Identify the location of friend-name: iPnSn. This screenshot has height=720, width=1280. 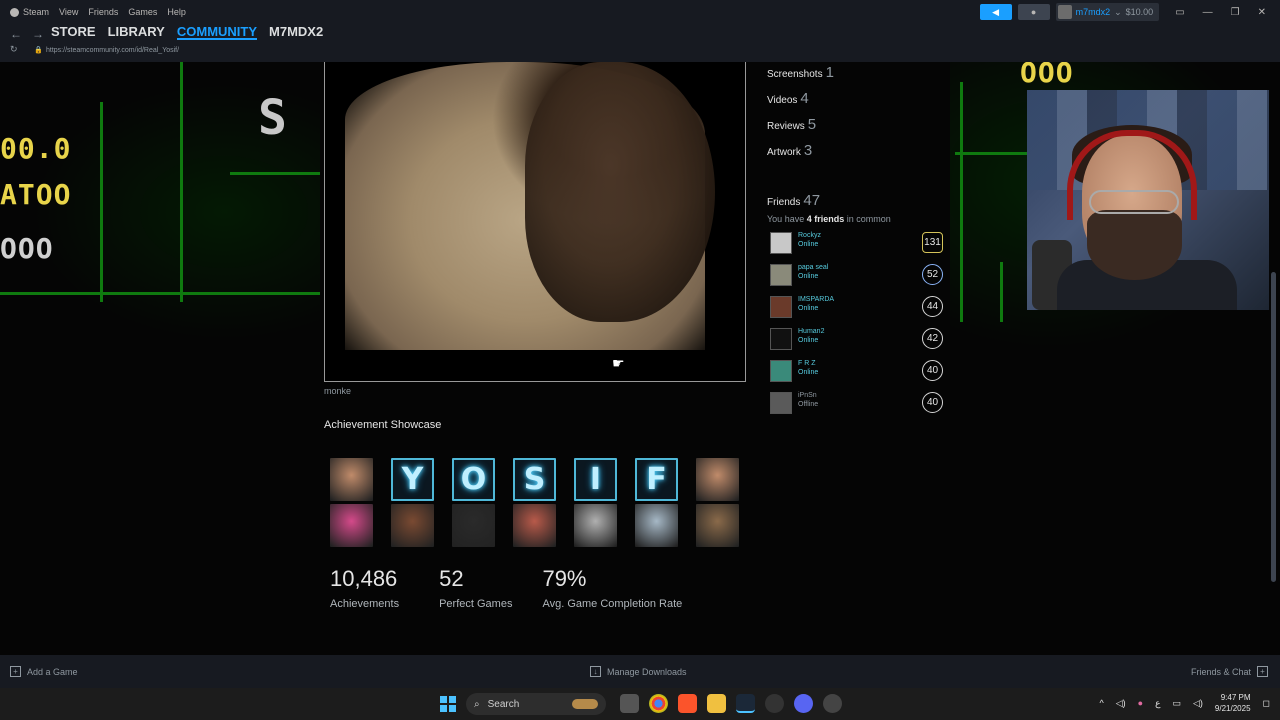
(807, 395).